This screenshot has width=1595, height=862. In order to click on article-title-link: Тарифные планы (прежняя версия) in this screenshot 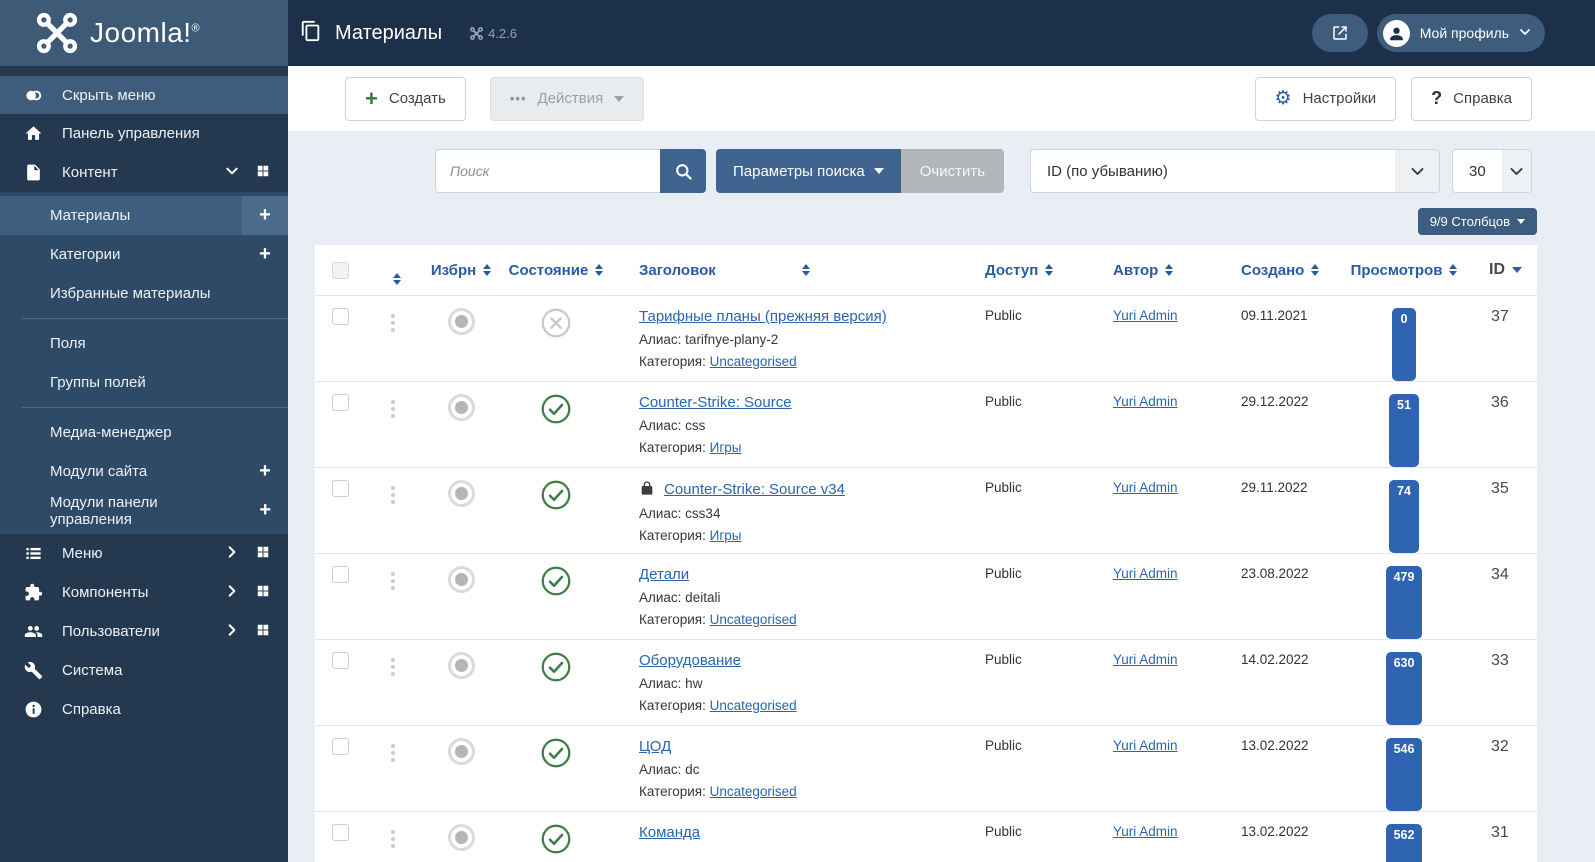, I will do `click(763, 316)`.